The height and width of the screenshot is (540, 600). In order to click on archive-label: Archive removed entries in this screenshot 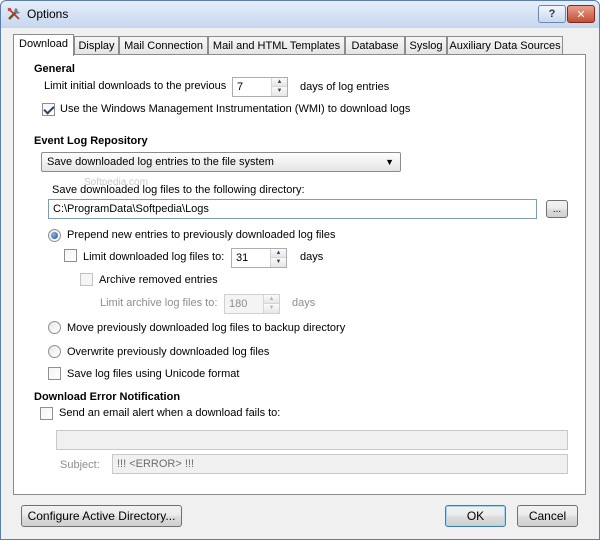, I will do `click(158, 280)`.